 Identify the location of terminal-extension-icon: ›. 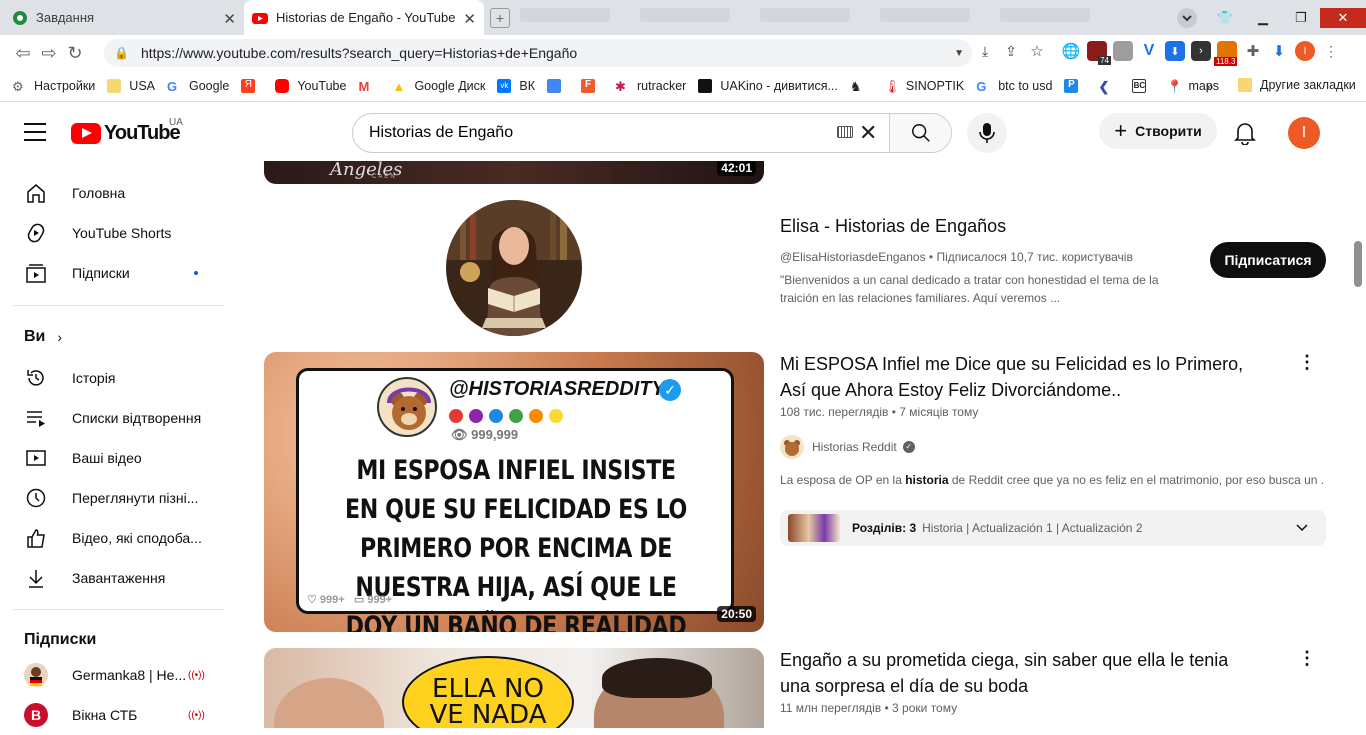
(1201, 51).